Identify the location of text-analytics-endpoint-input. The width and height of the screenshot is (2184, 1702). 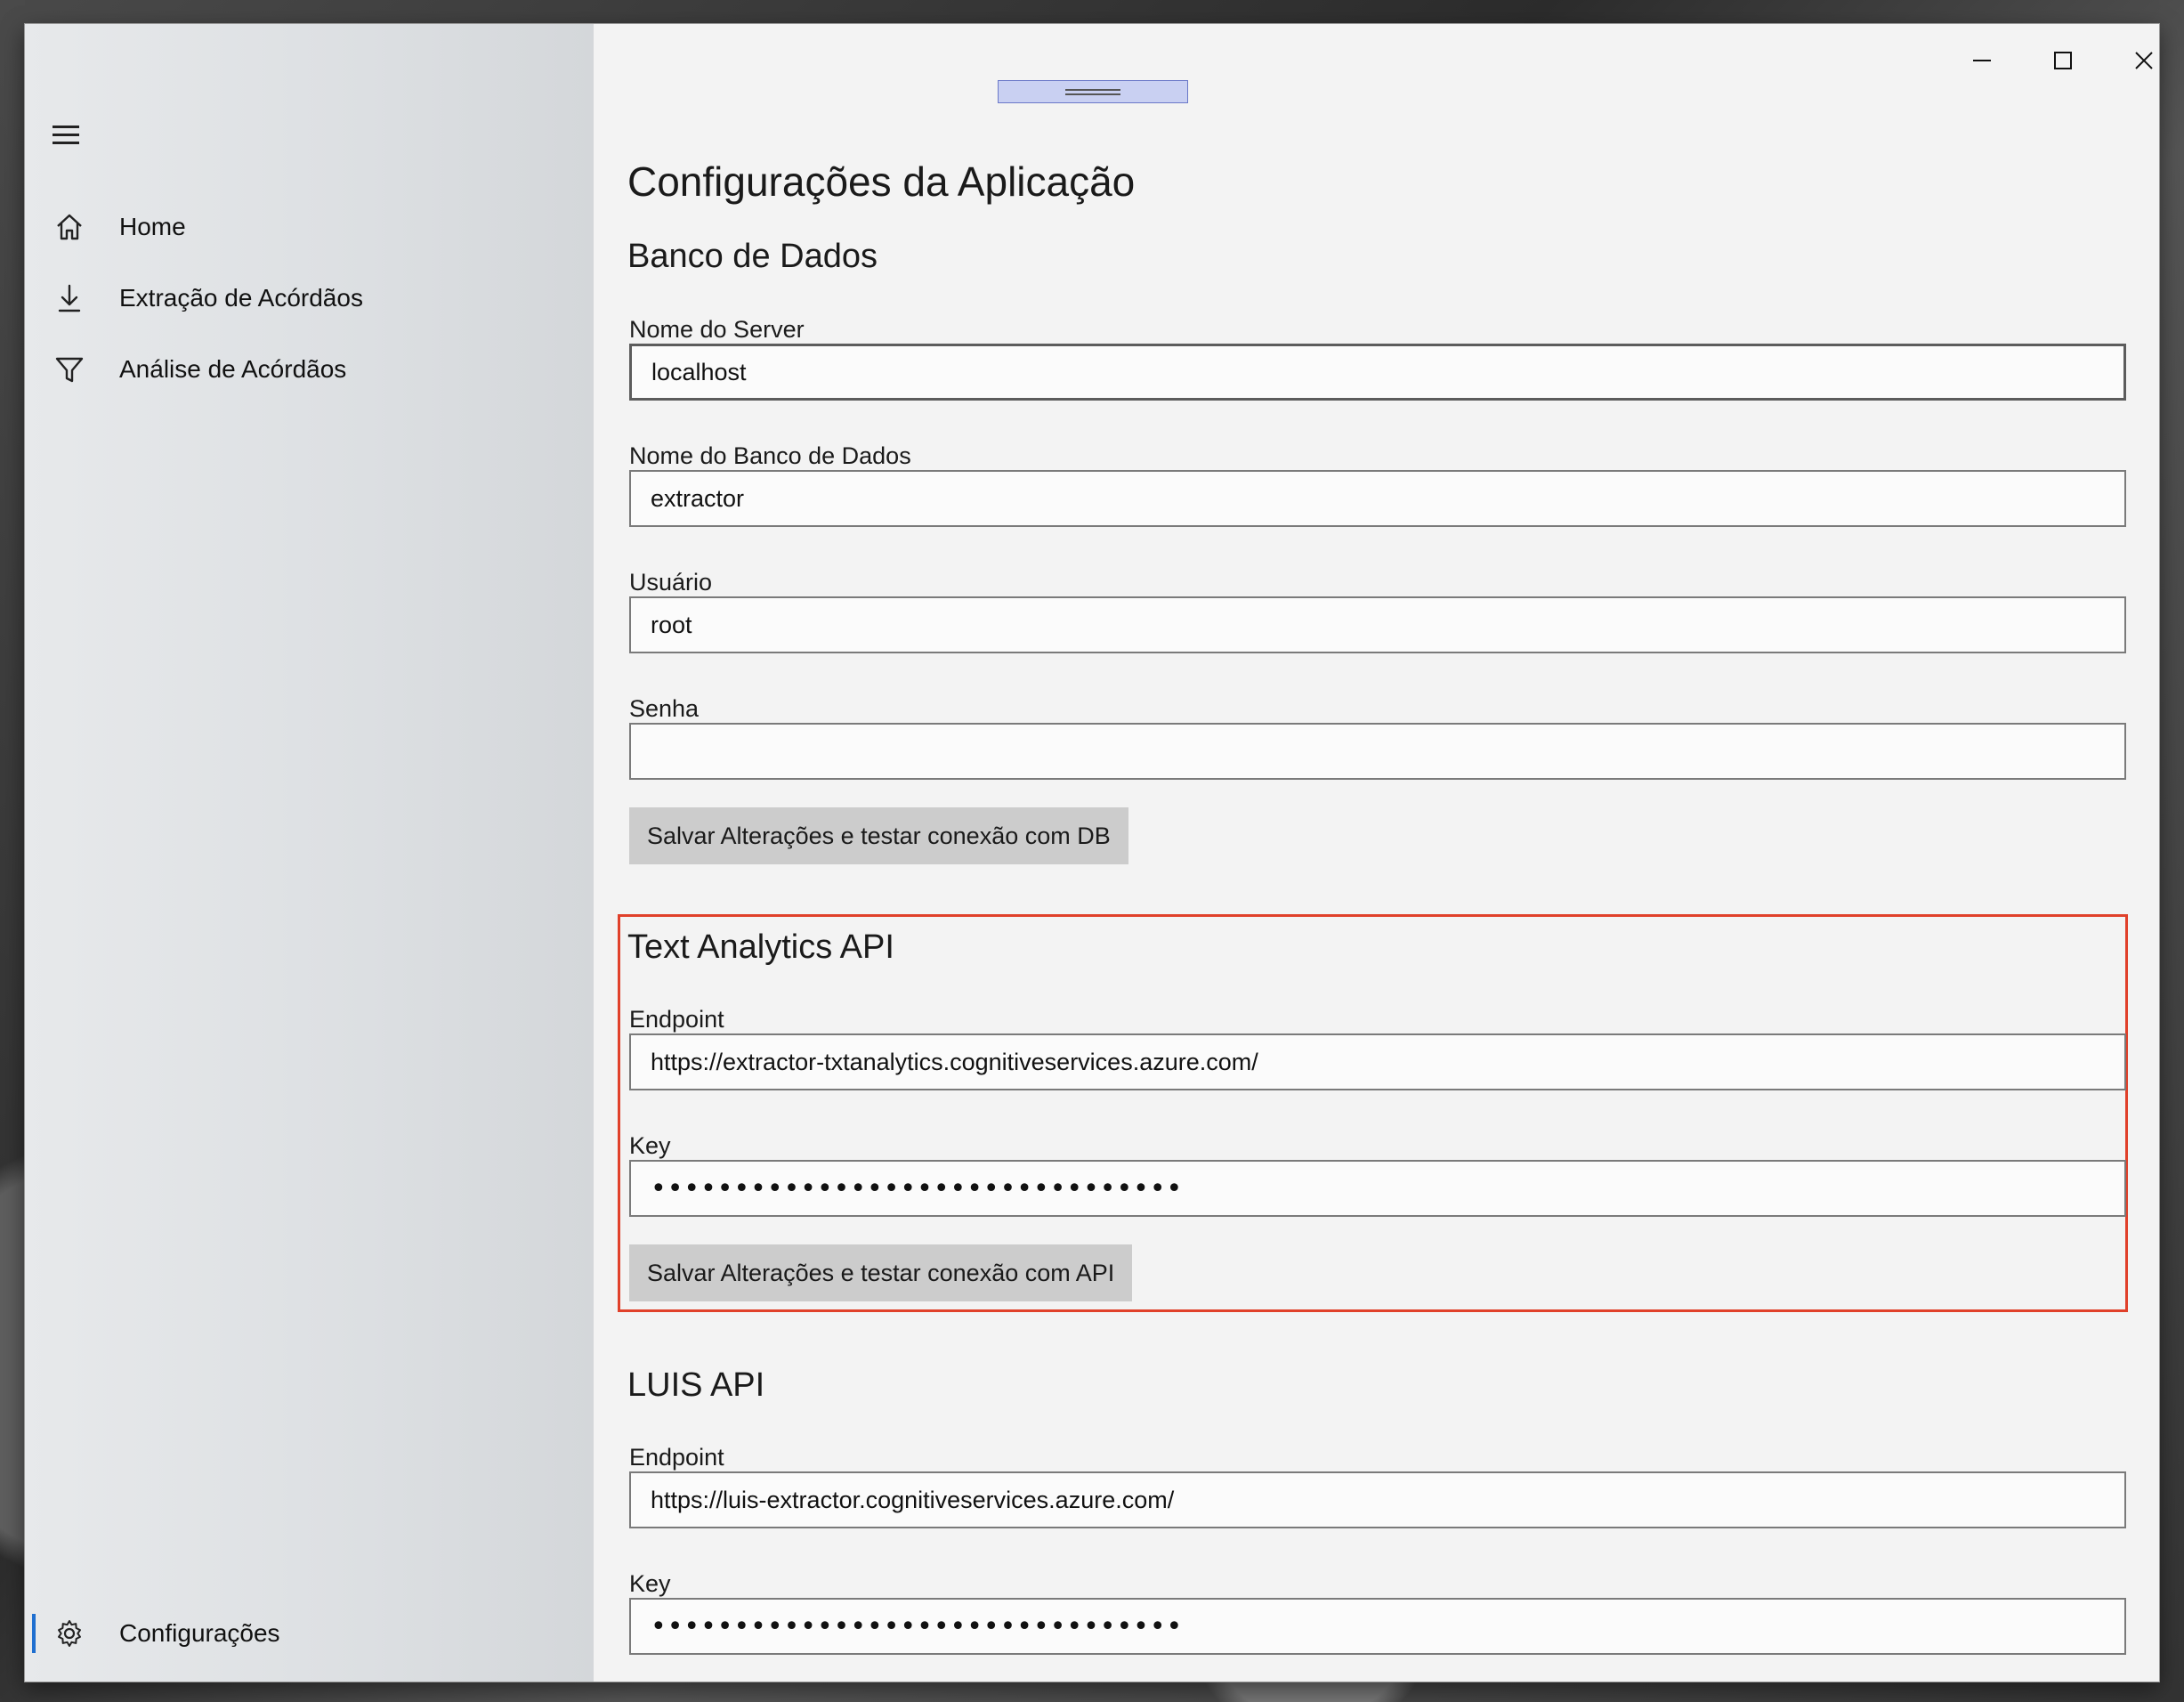
(1377, 1061).